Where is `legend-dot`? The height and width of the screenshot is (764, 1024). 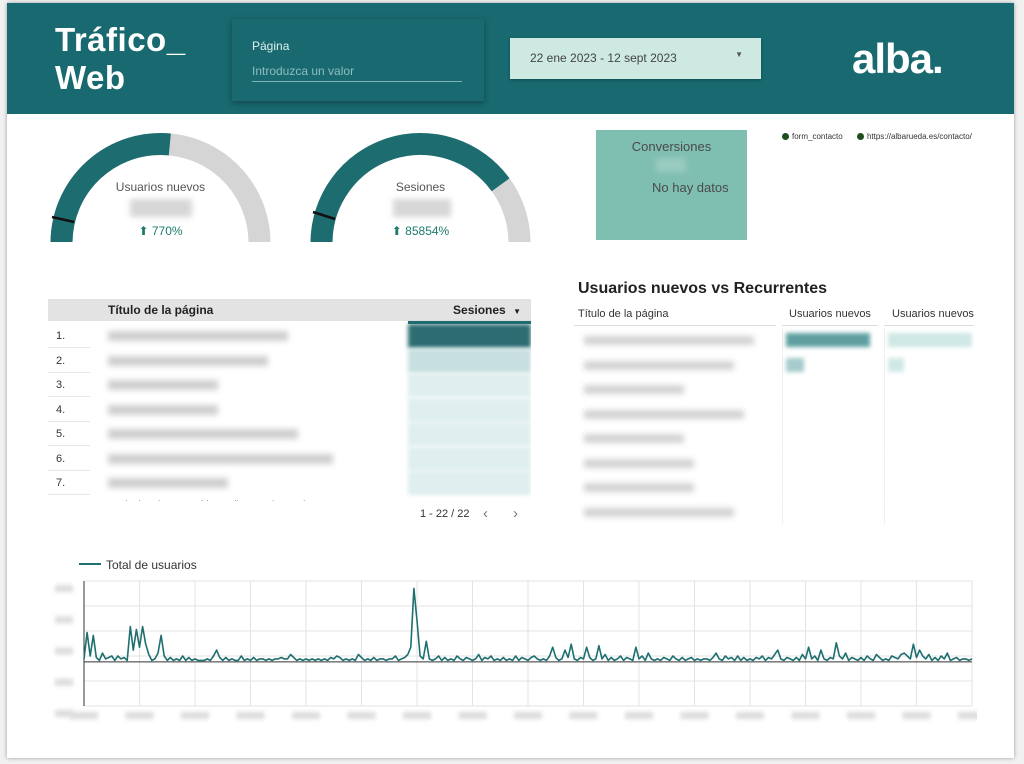
legend-dot is located at coordinates (860, 136).